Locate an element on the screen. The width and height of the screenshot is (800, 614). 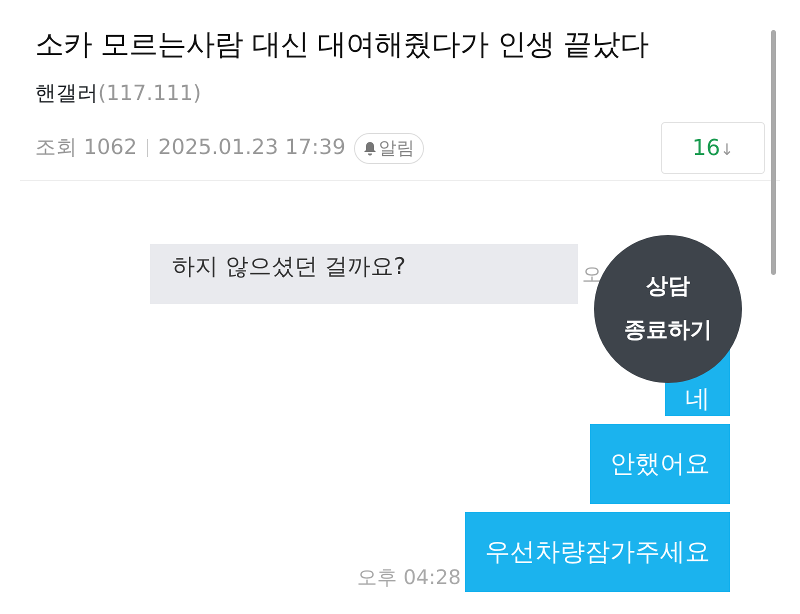
comment-count-button: 16↓ is located at coordinates (713, 148).